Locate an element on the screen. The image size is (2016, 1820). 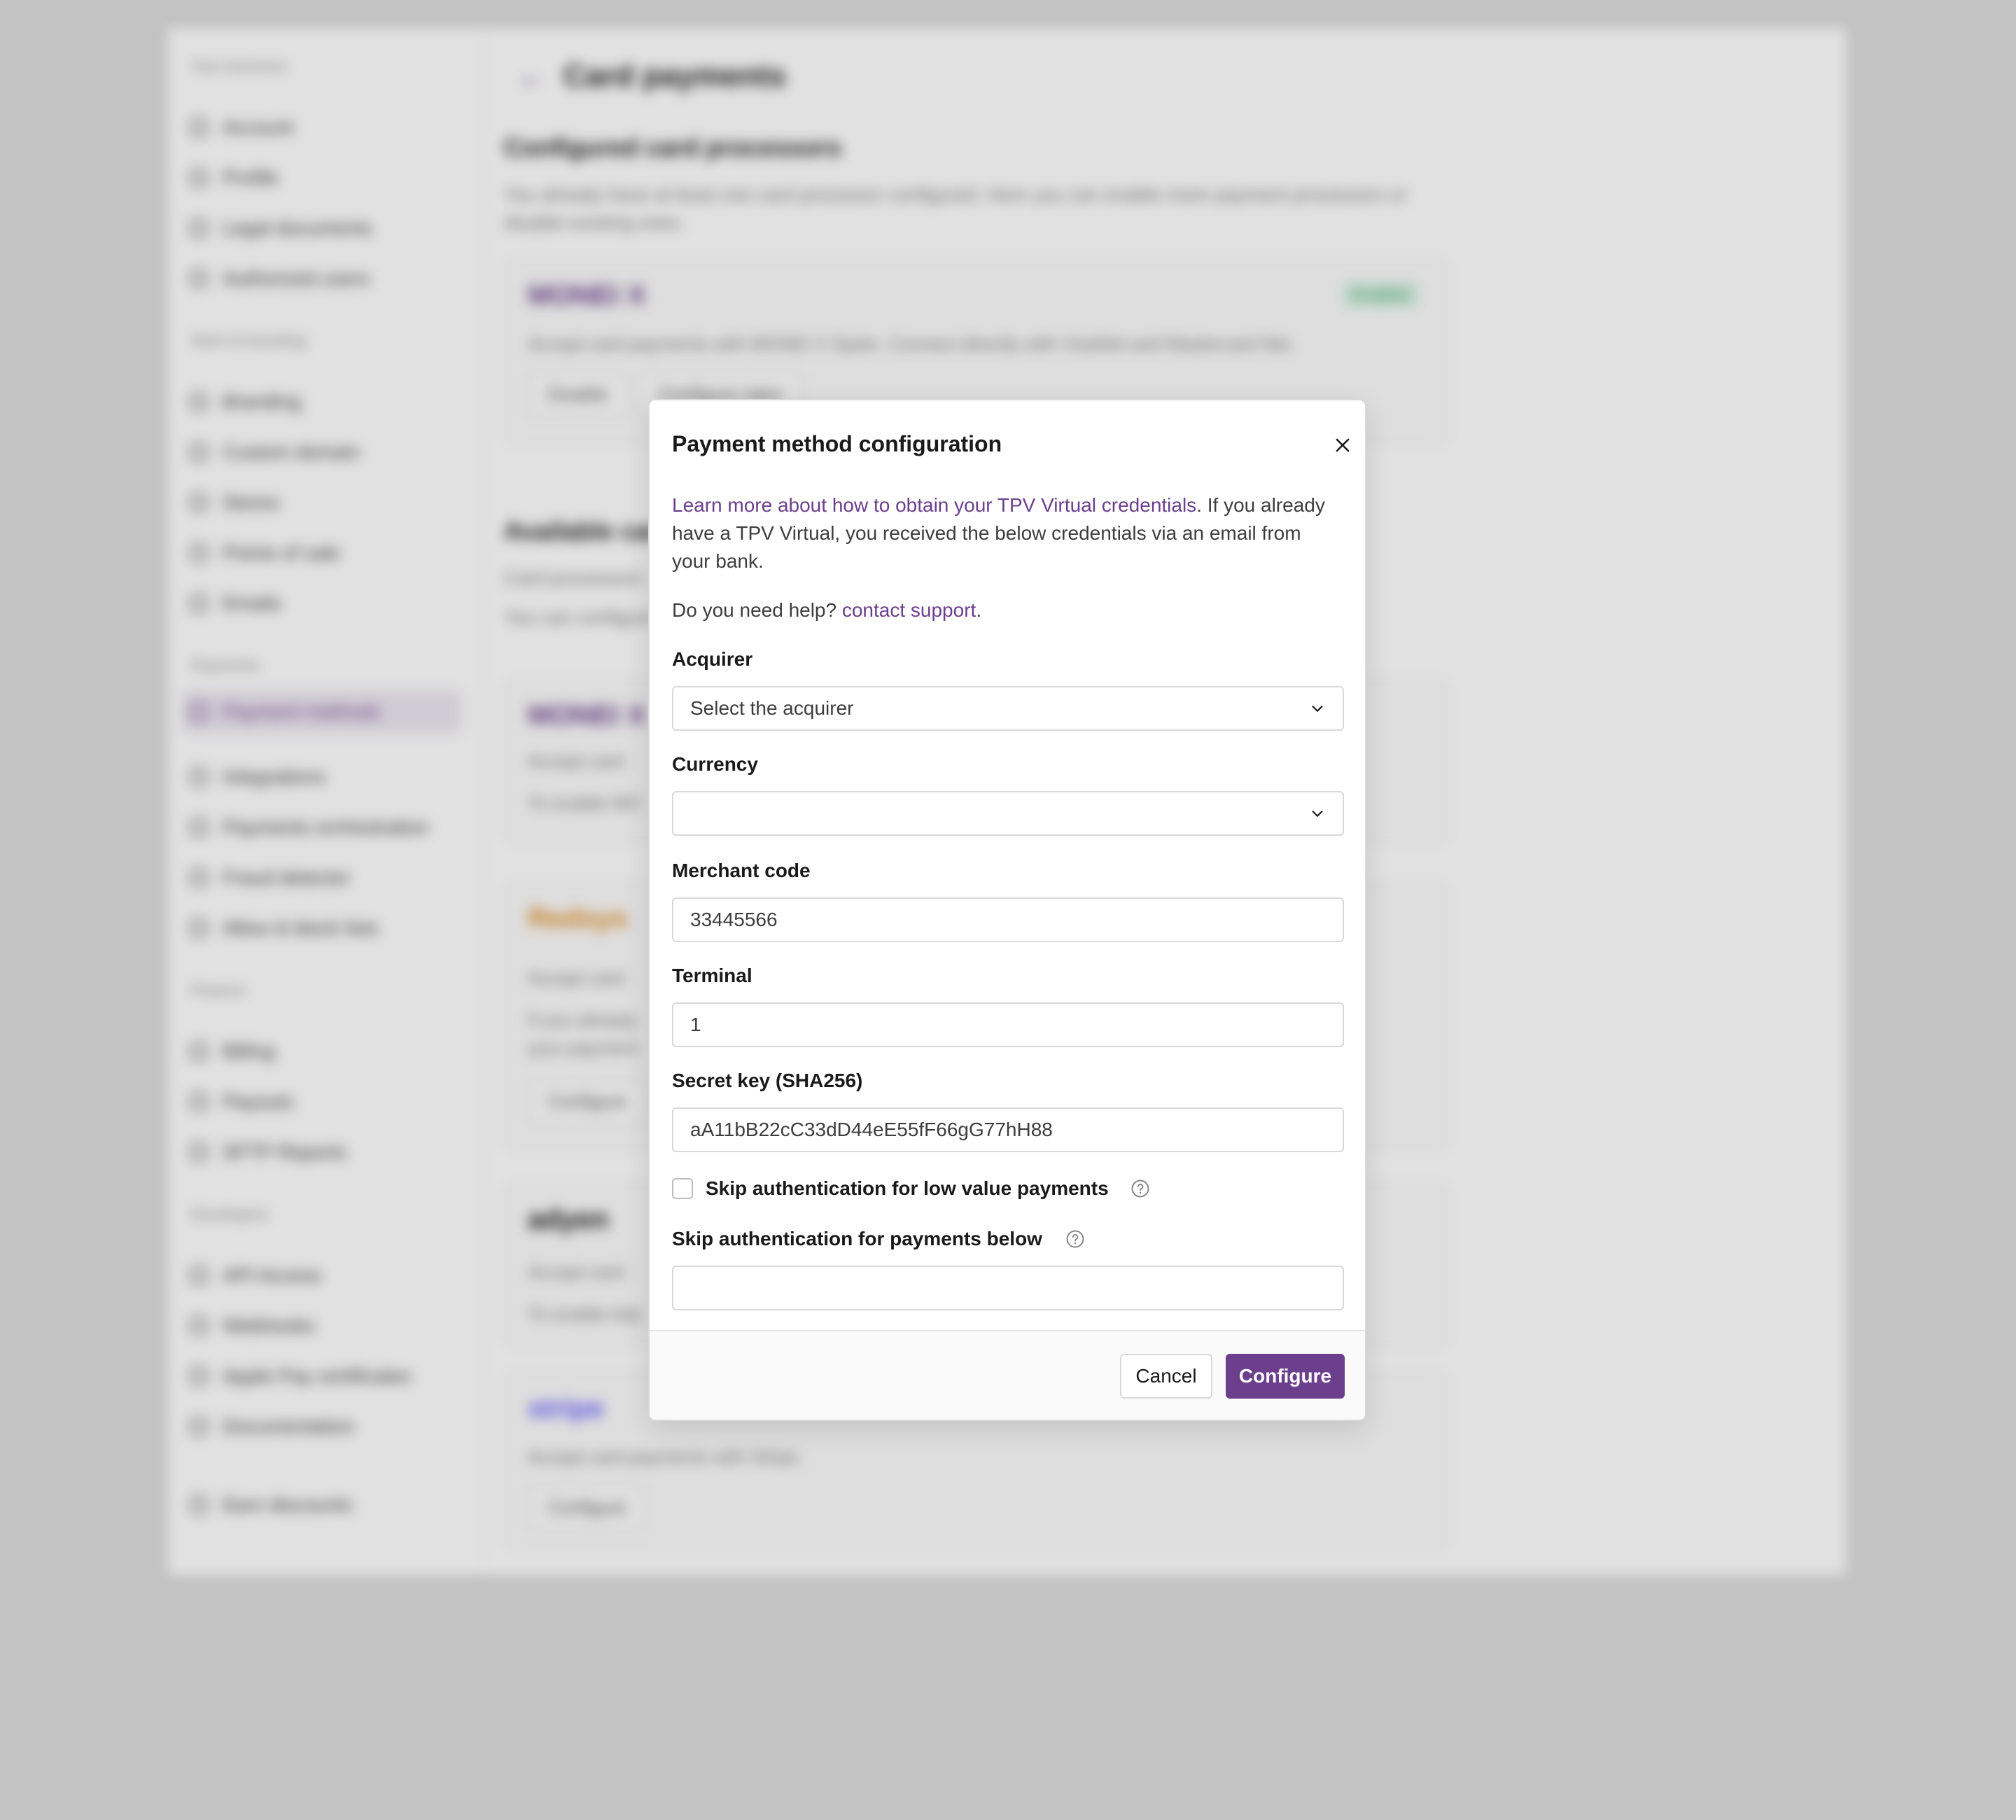
currency-label: Currency is located at coordinates (715, 764).